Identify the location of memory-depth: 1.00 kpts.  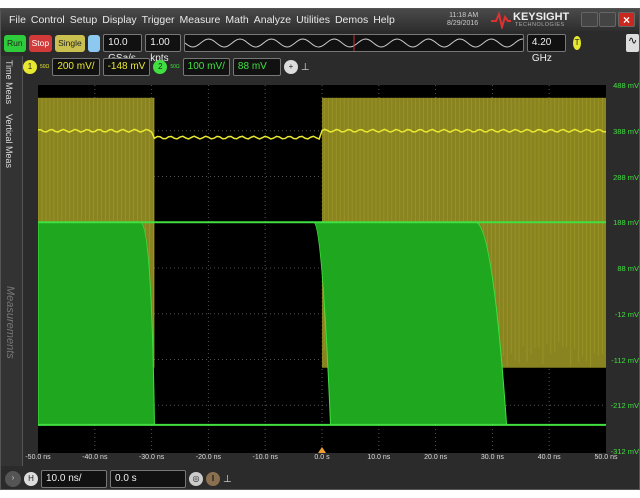
(163, 43).